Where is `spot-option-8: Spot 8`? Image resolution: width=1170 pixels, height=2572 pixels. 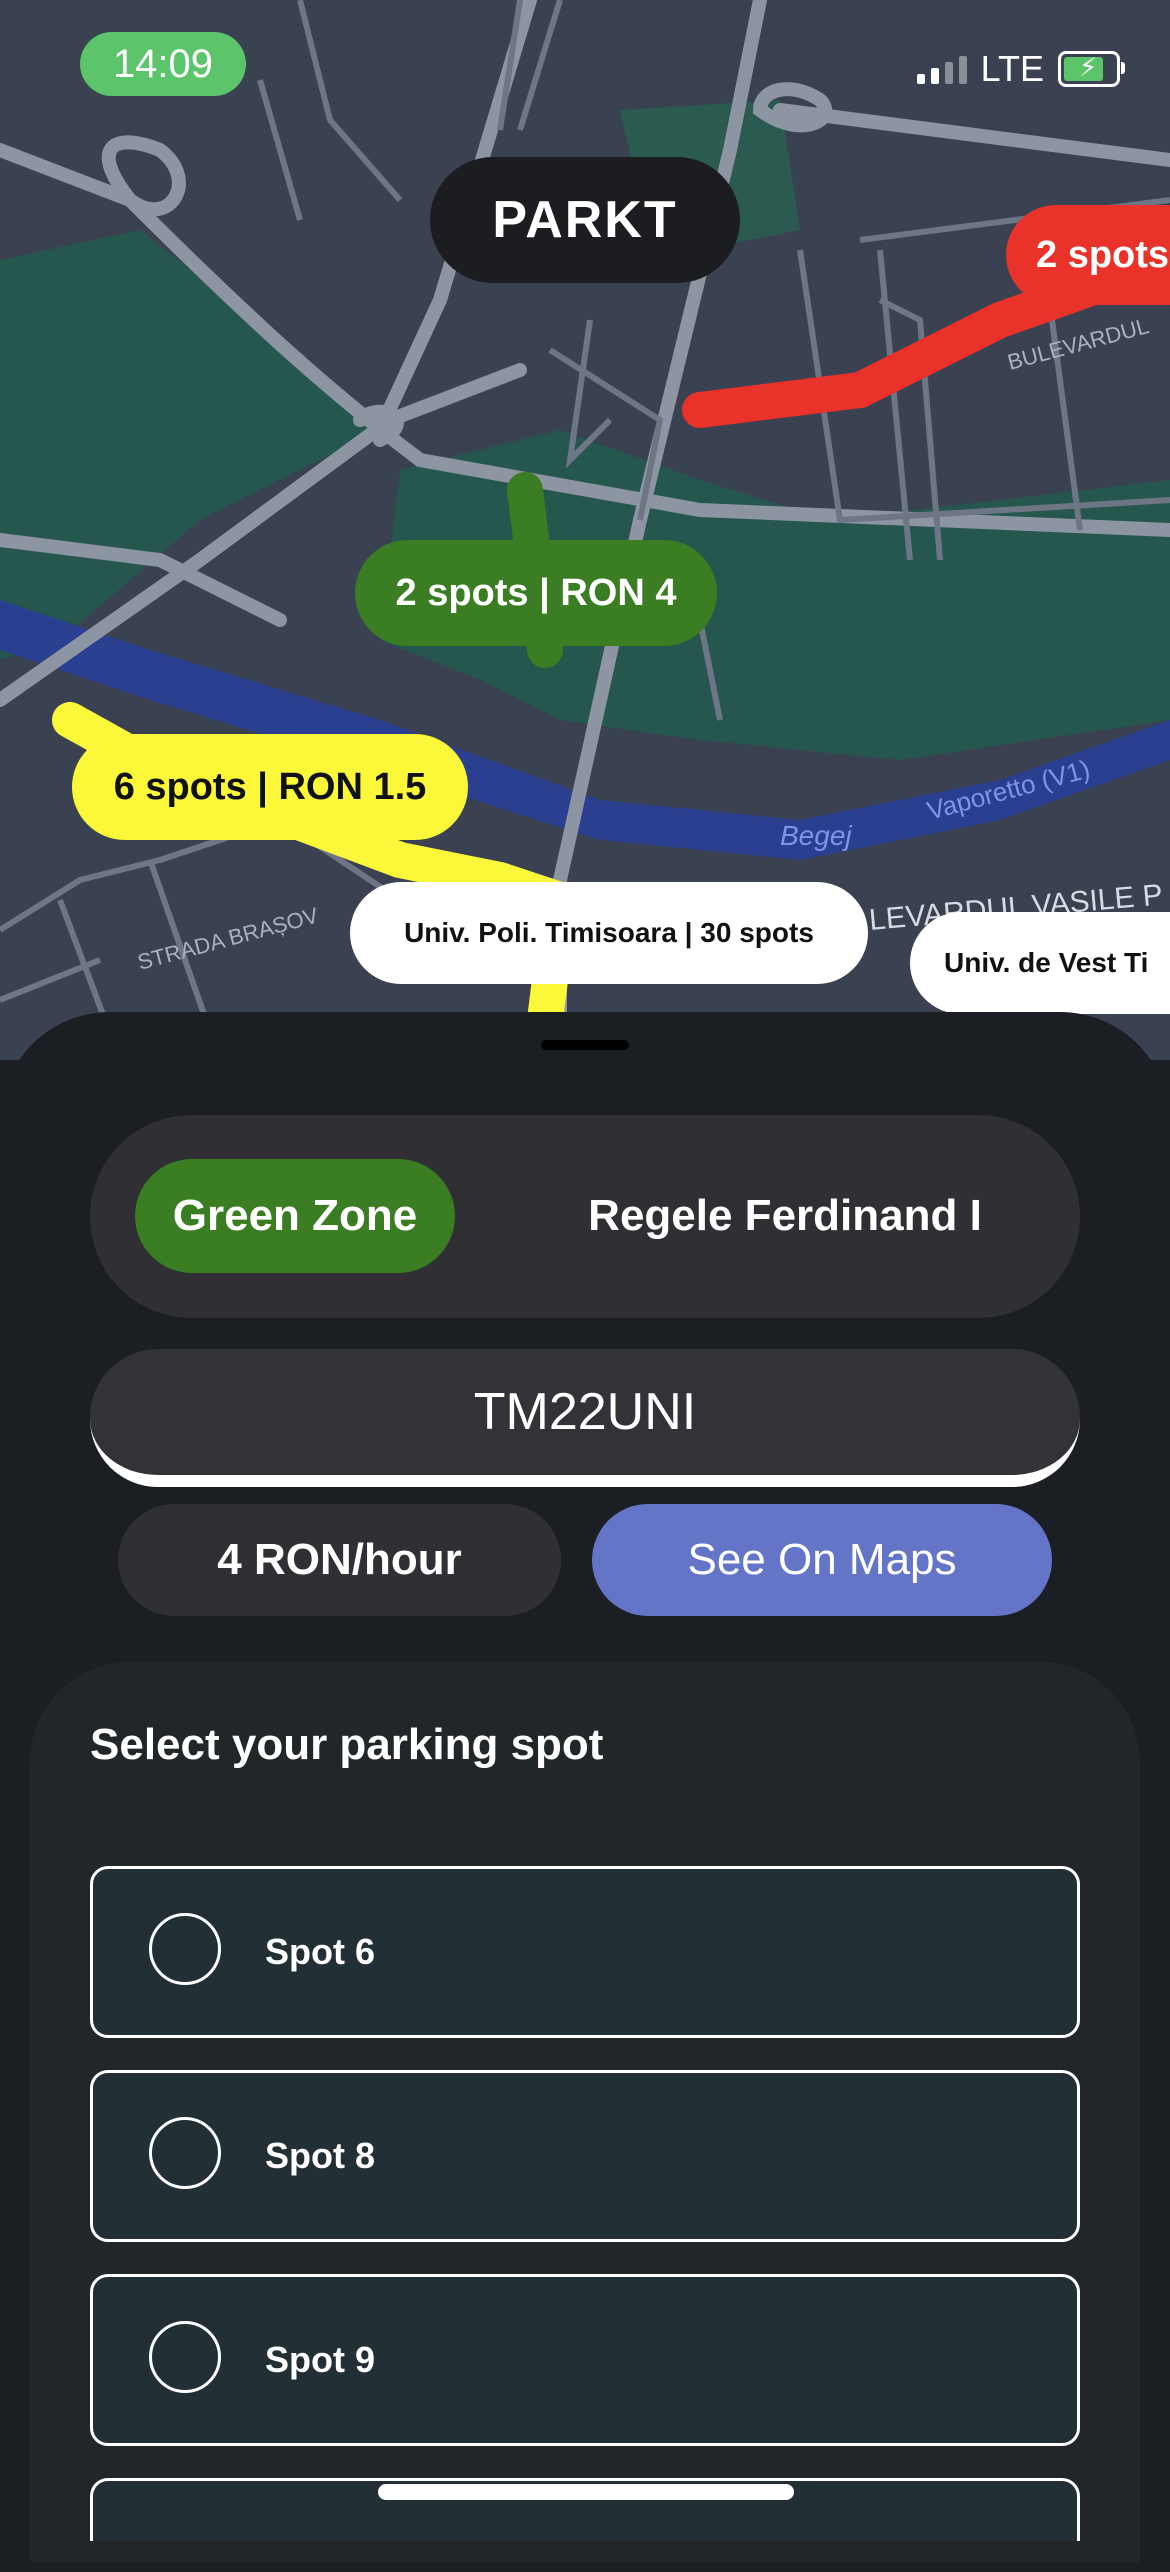
spot-option-8: Spot 8 is located at coordinates (585, 2156).